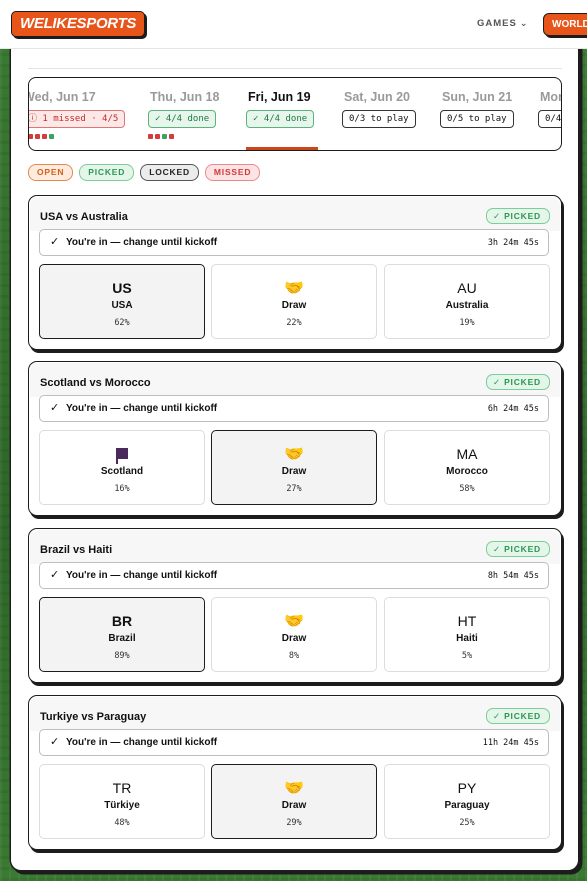 The width and height of the screenshot is (587, 881). I want to click on team-code: AU, so click(467, 288).